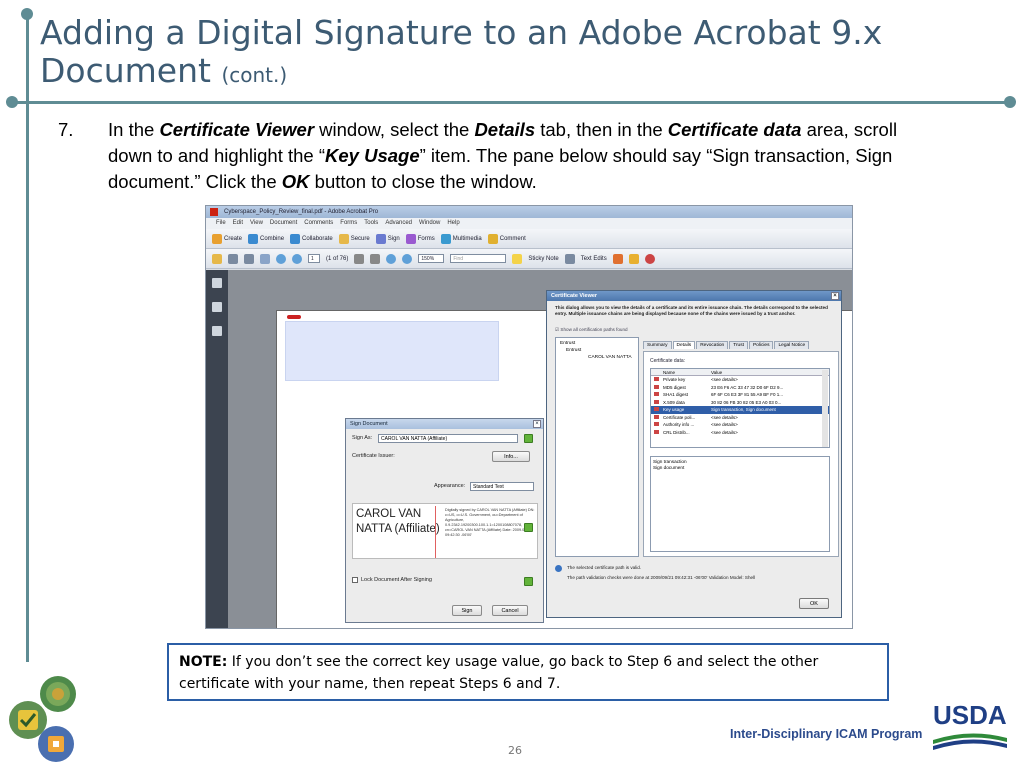  Describe the element at coordinates (227, 238) in the screenshot. I see `task-button: Create` at that location.